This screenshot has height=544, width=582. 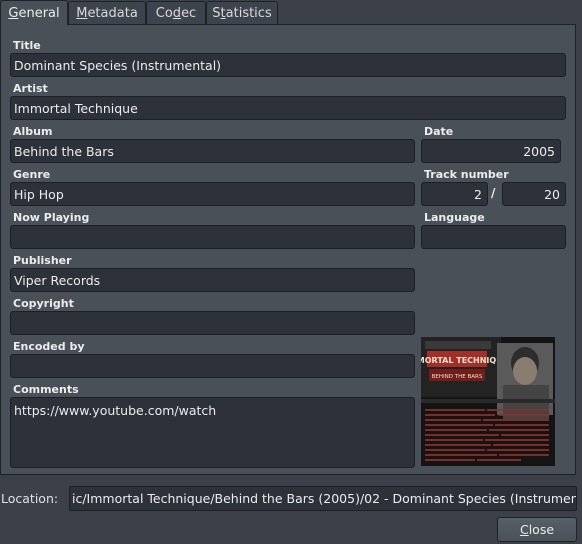 I want to click on date-label: Date, so click(x=439, y=131).